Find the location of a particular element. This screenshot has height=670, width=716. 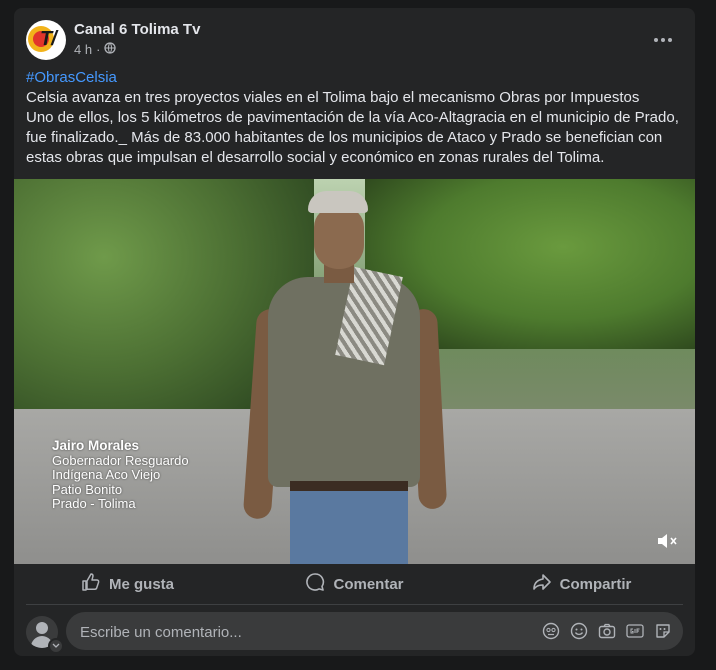

avatar-head is located at coordinates (42, 628).